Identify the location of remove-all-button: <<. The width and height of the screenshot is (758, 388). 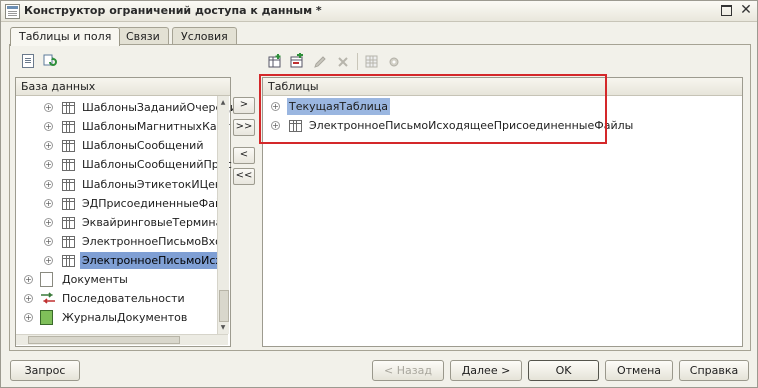
(244, 176).